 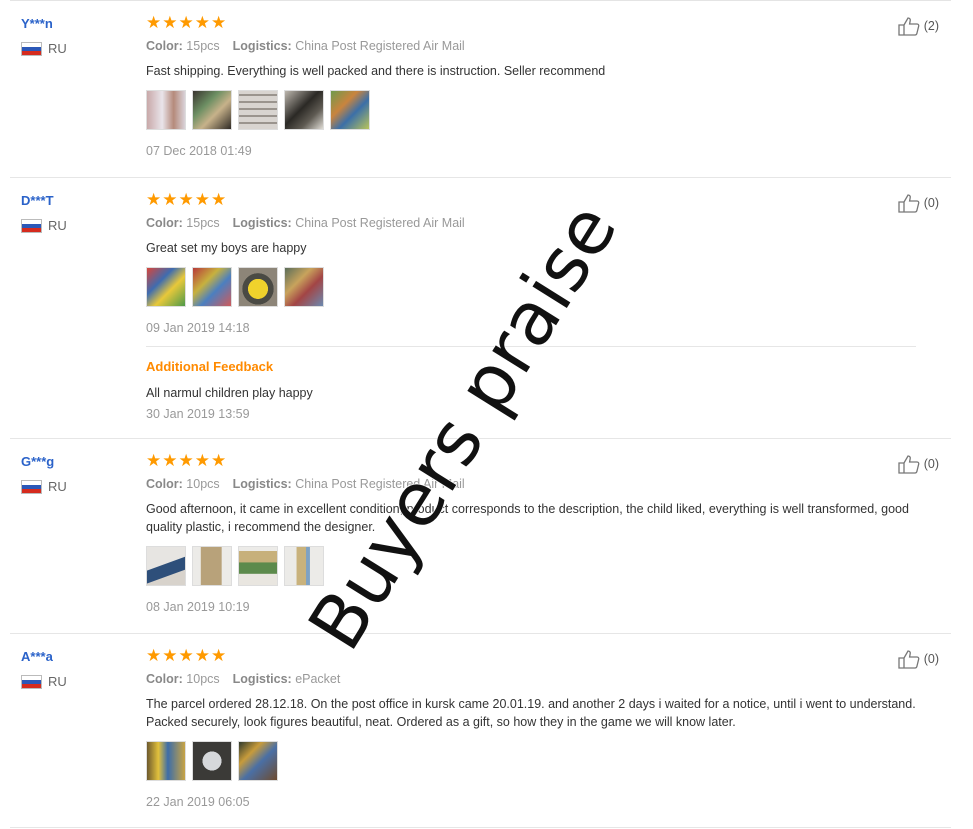 What do you see at coordinates (226, 248) in the screenshot?
I see `review-text: Great set my boys are happy` at bounding box center [226, 248].